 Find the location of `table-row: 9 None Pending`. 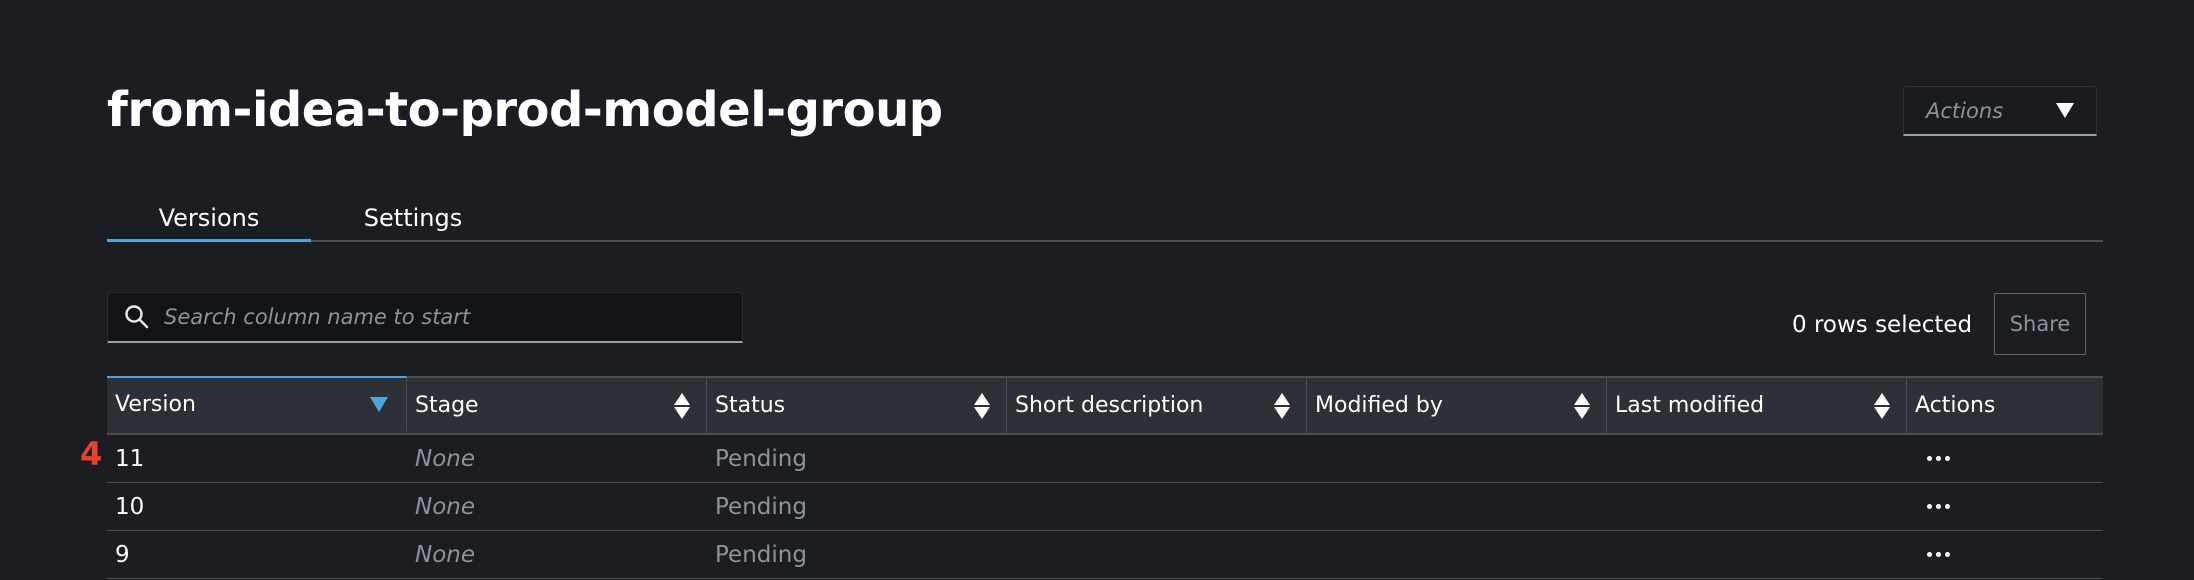

table-row: 9 None Pending is located at coordinates (1105, 555).